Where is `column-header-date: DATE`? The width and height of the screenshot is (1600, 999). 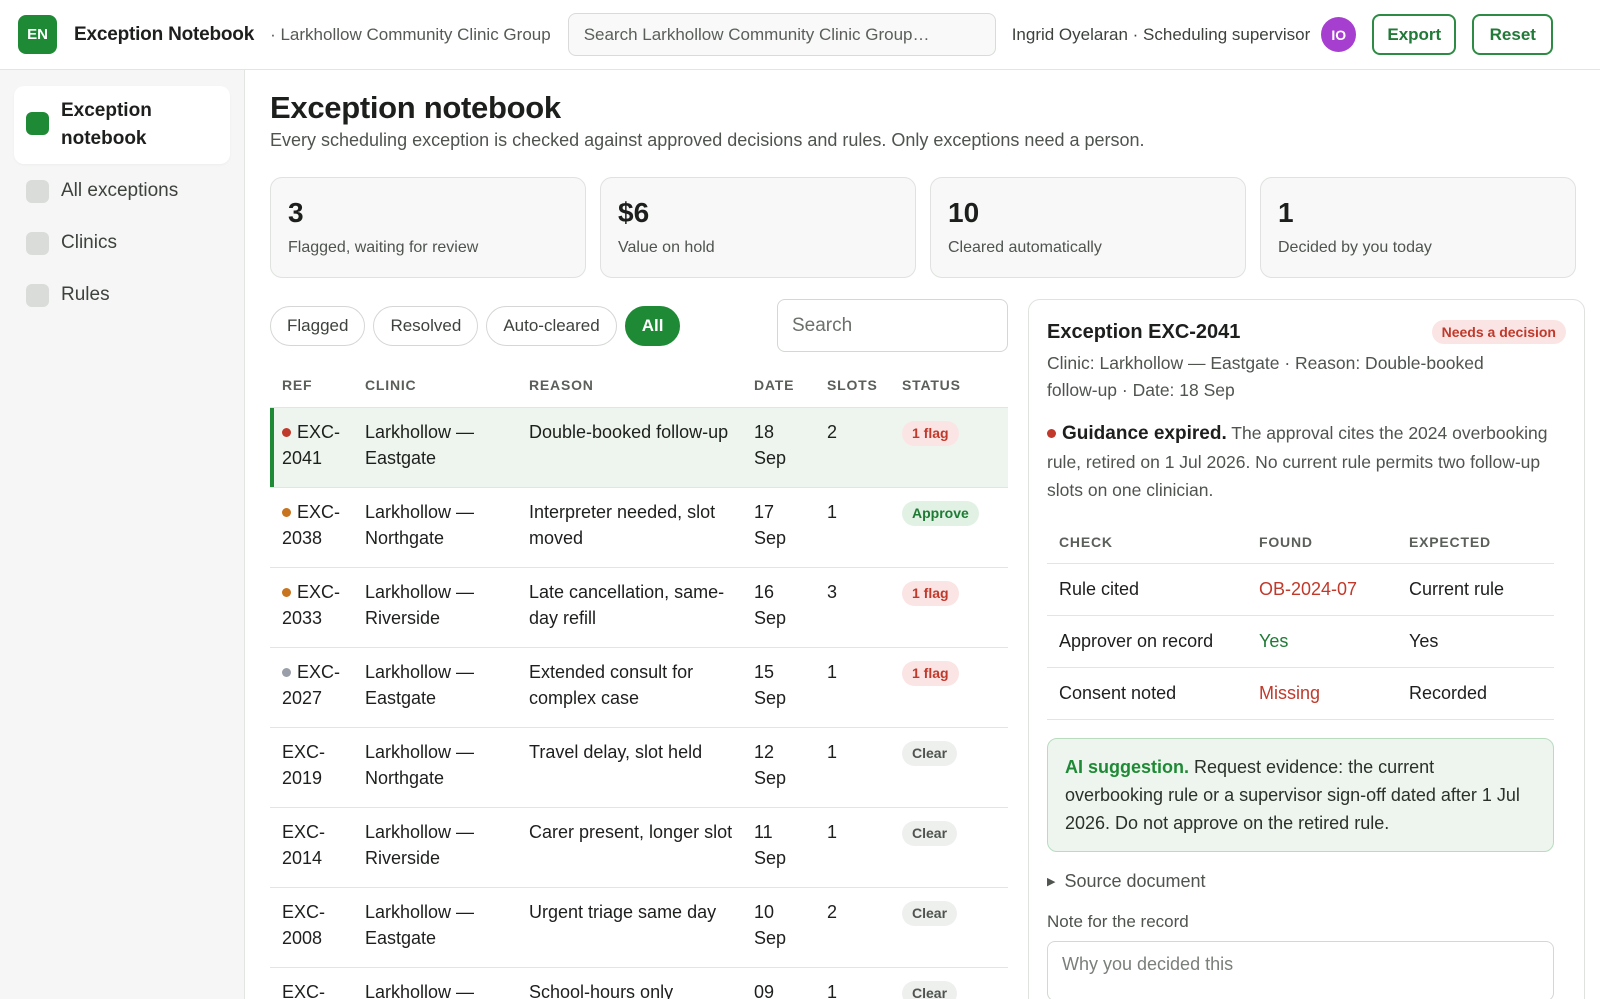
column-header-date: DATE is located at coordinates (790, 385).